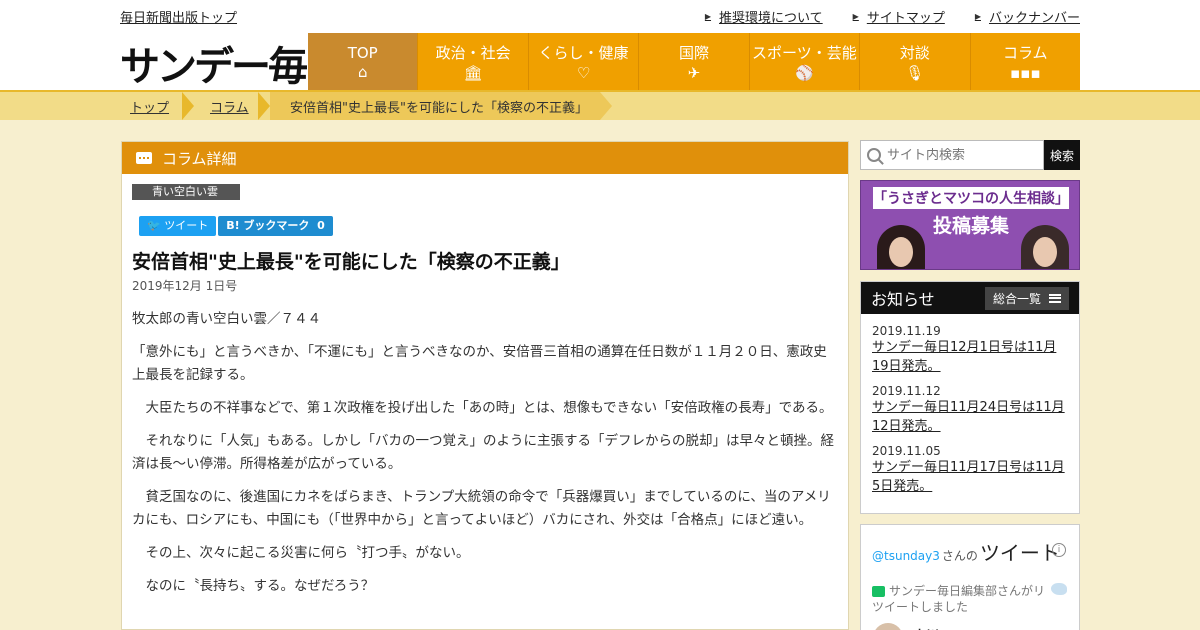 This screenshot has width=1200, height=630. Describe the element at coordinates (156, 225) in the screenshot. I see `twitter-bird-icon: 🐦` at that location.